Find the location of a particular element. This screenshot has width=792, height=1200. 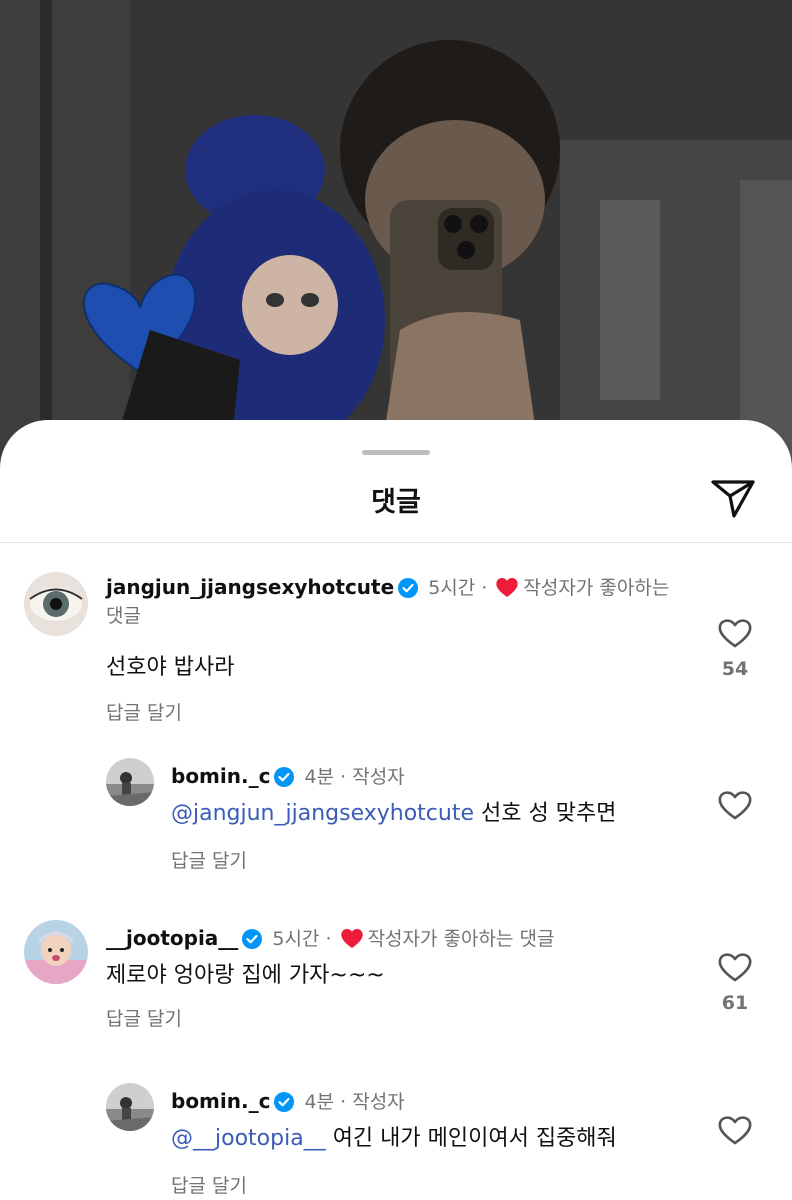

username: jangjun_jjangsexyhotcute is located at coordinates (250, 587).